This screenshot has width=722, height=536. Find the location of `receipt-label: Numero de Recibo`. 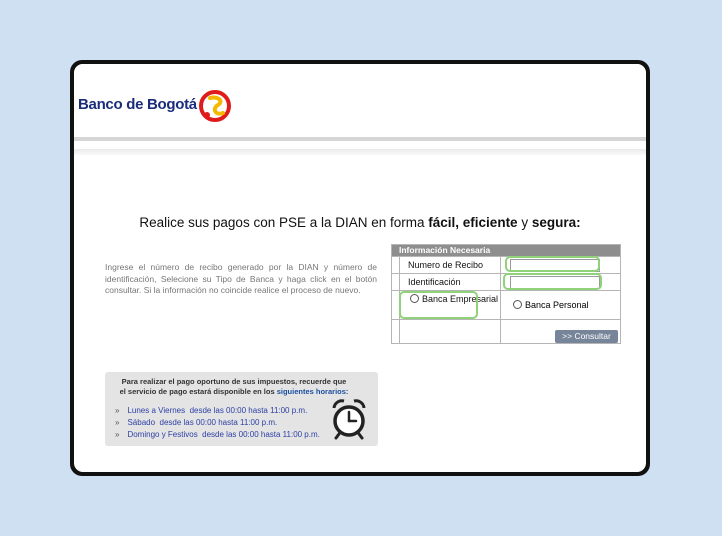

receipt-label: Numero de Recibo is located at coordinates (450, 265).